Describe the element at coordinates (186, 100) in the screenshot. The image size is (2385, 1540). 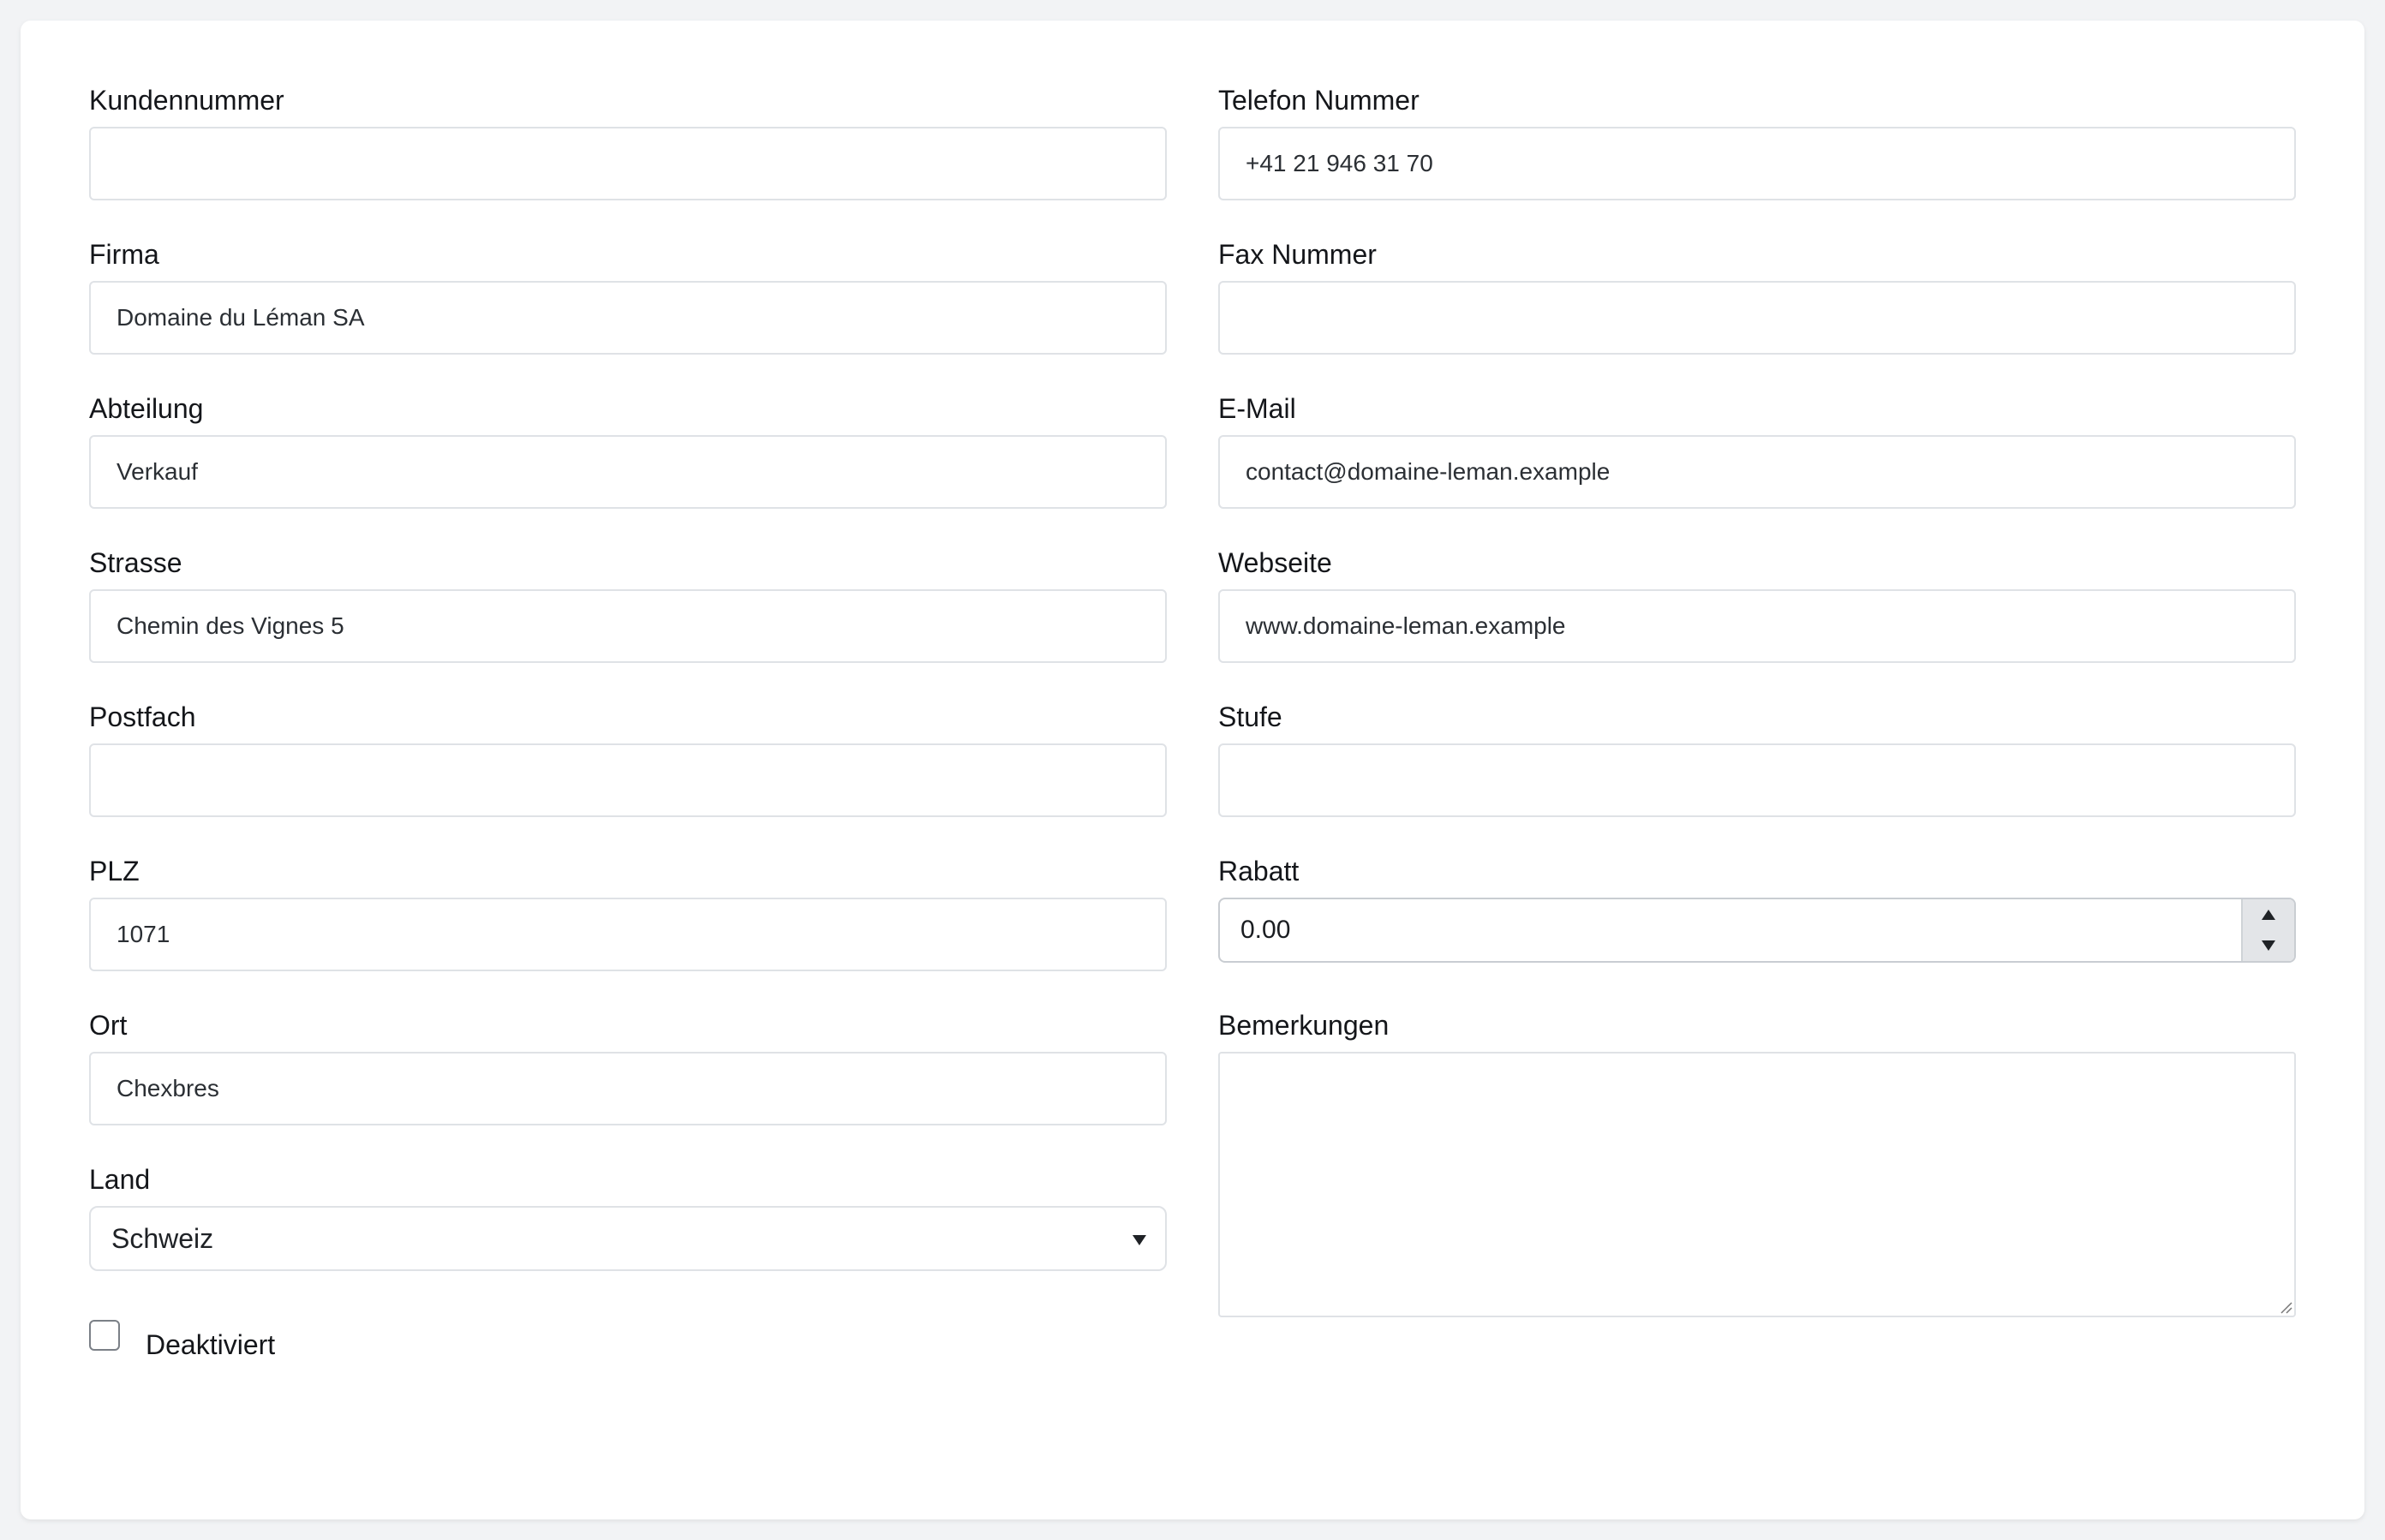
I see `kundennummer-label: Kundennummer` at that location.